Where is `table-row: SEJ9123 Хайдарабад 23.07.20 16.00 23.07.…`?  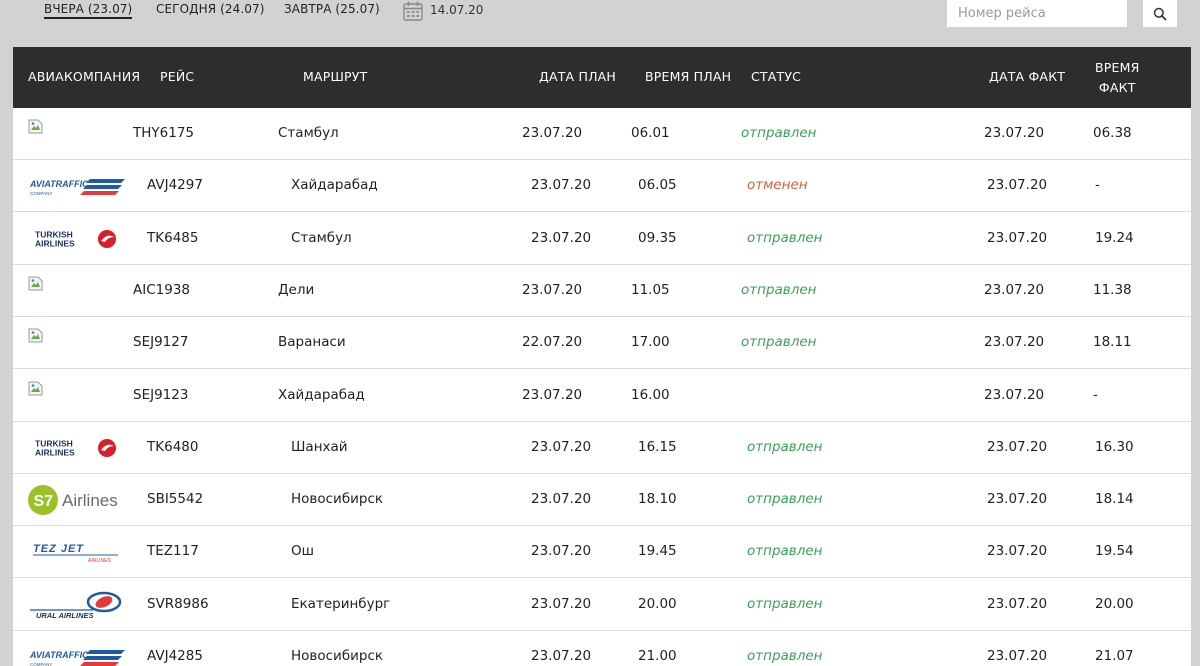
table-row: SEJ9123 Хайдарабад 23.07.20 16.00 23.07.… is located at coordinates (602, 396).